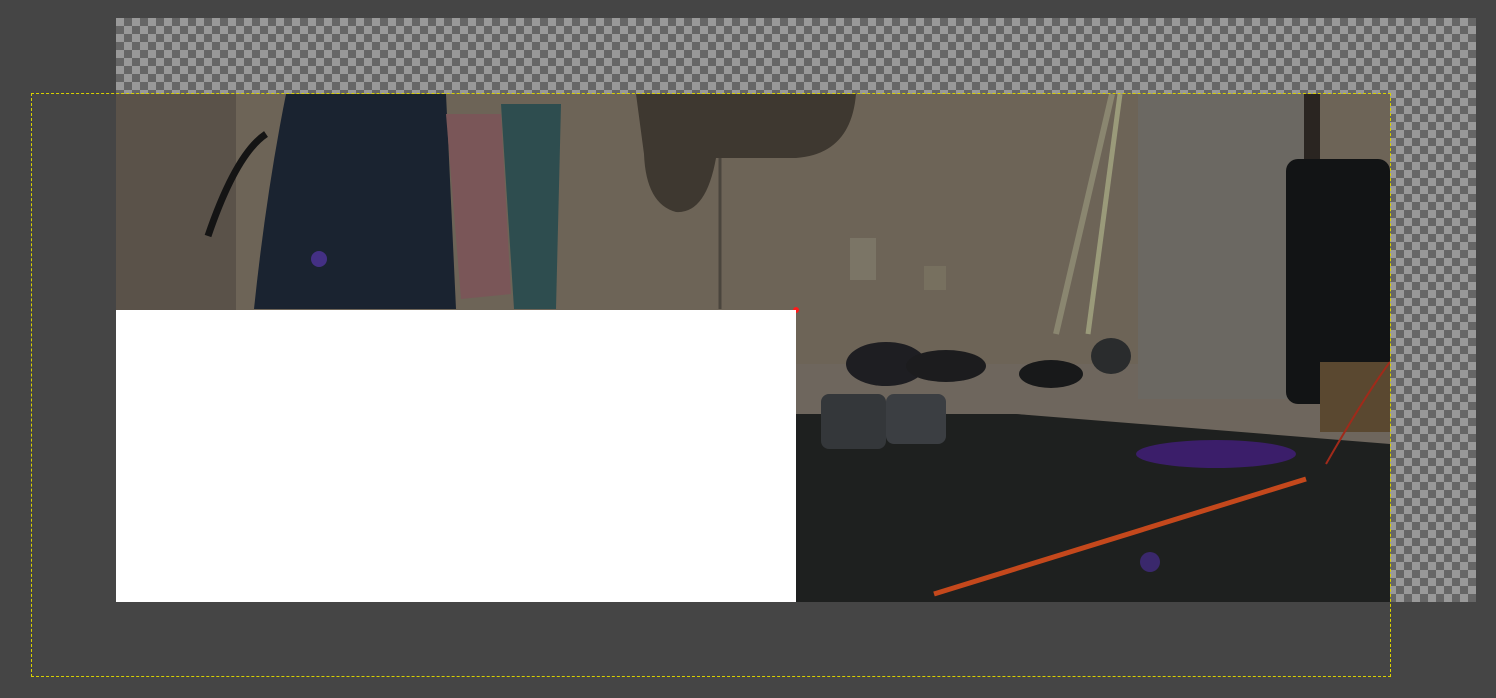 The height and width of the screenshot is (698, 1496). Describe the element at coordinates (1355, 397) in the screenshot. I see `box` at that location.